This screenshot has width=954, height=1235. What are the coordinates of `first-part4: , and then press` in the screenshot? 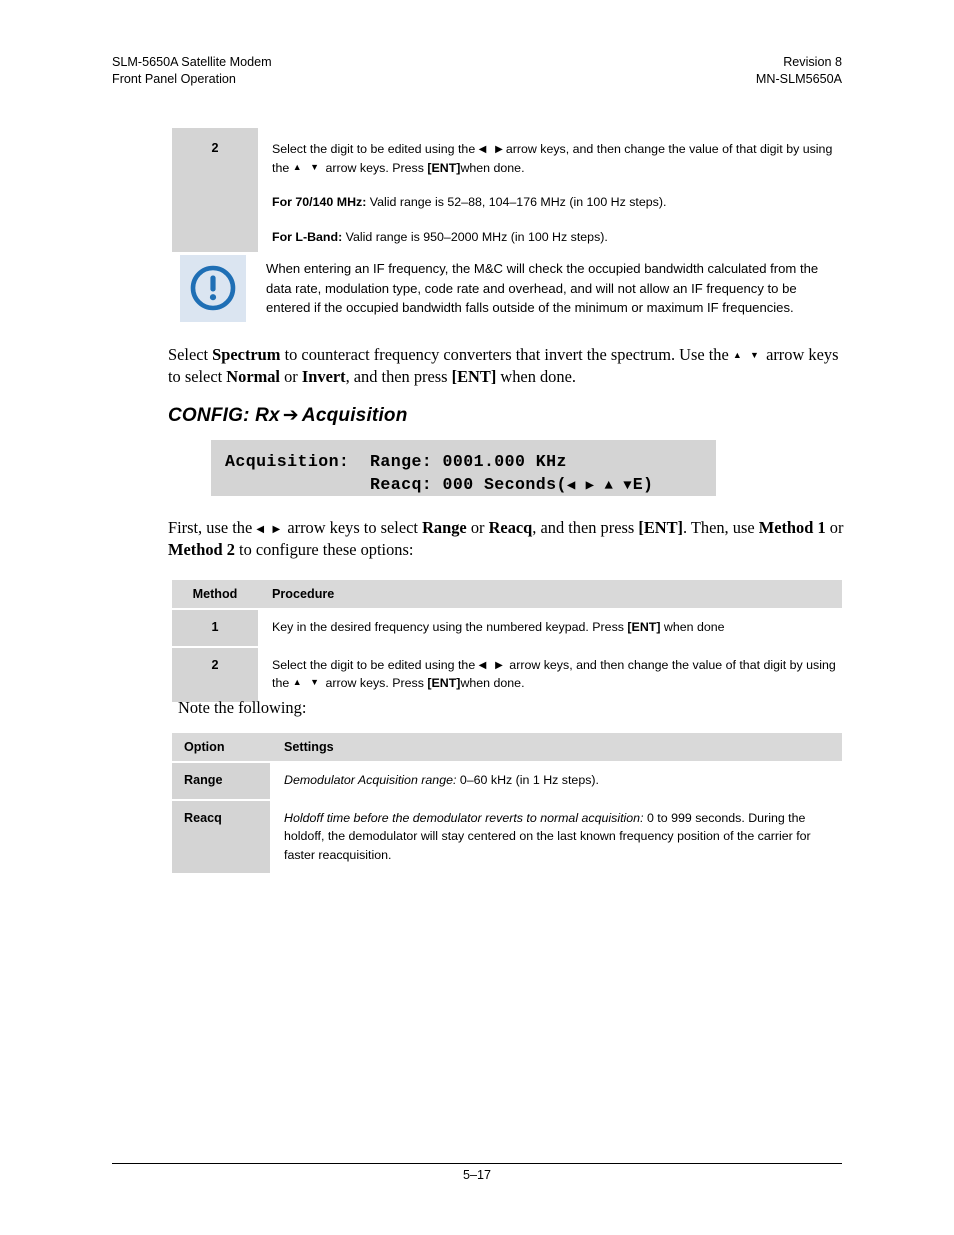 It's located at (583, 527).